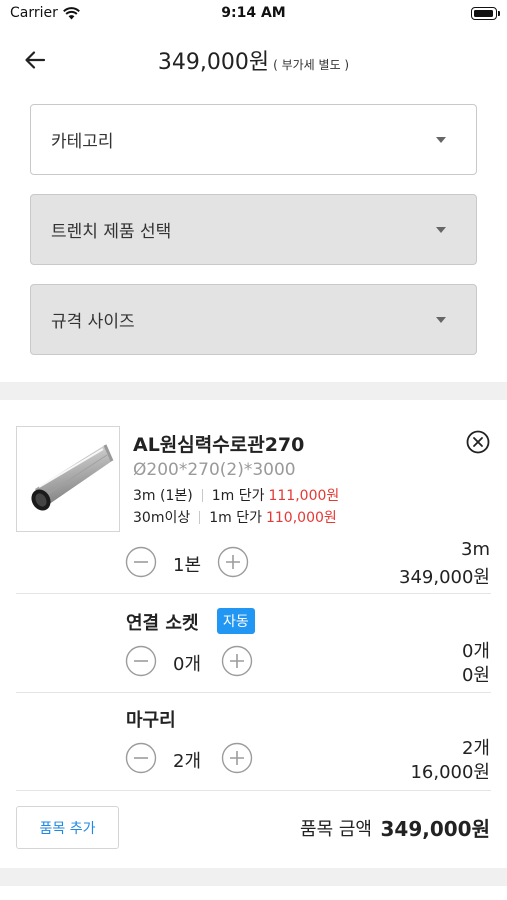  What do you see at coordinates (336, 829) in the screenshot?
I see `total-label: 품목 금액` at bounding box center [336, 829].